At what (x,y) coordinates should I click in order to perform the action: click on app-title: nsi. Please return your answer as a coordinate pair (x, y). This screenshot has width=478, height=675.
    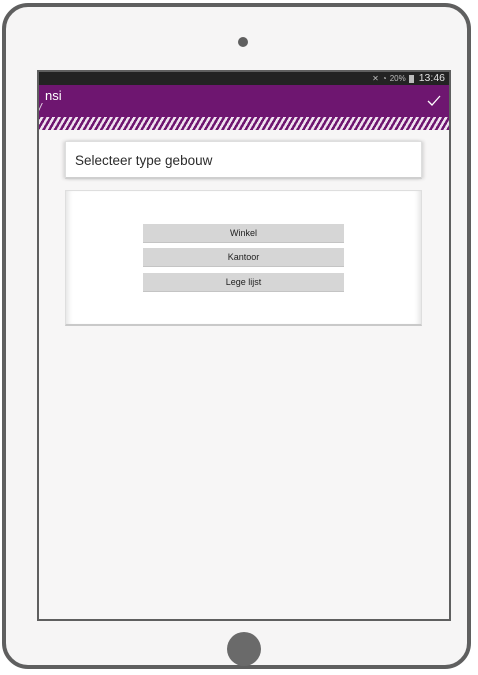
    Looking at the image, I should click on (53, 95).